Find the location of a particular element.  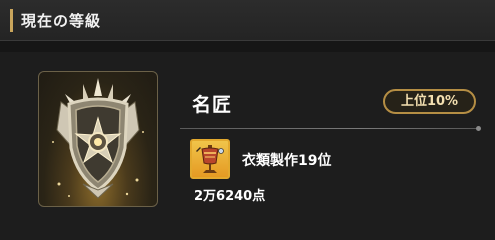

rank-name: 名匠 is located at coordinates (212, 105).